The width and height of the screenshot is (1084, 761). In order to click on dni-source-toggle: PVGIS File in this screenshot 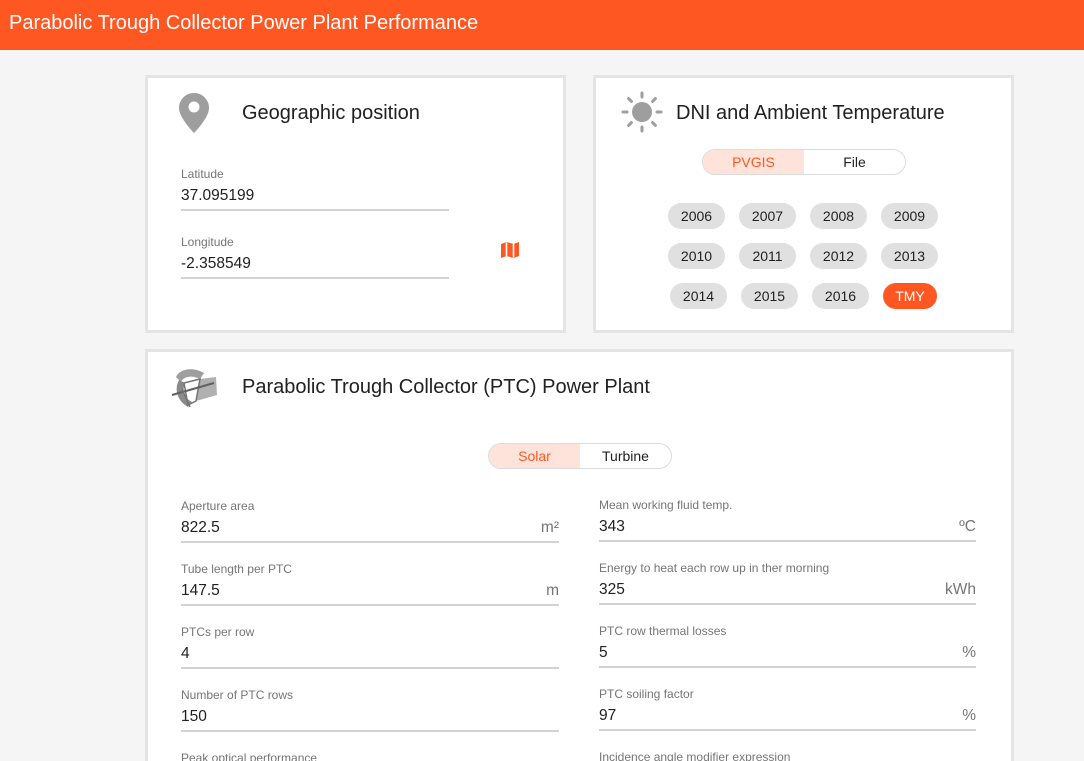, I will do `click(804, 162)`.